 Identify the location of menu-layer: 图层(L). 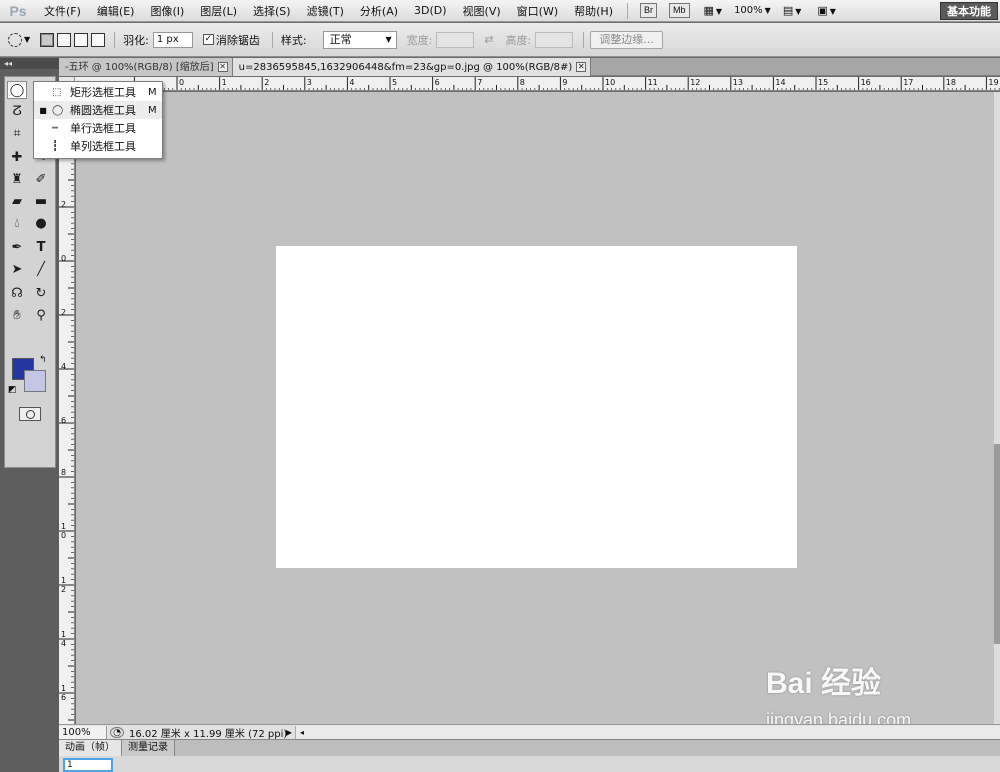
(218, 11).